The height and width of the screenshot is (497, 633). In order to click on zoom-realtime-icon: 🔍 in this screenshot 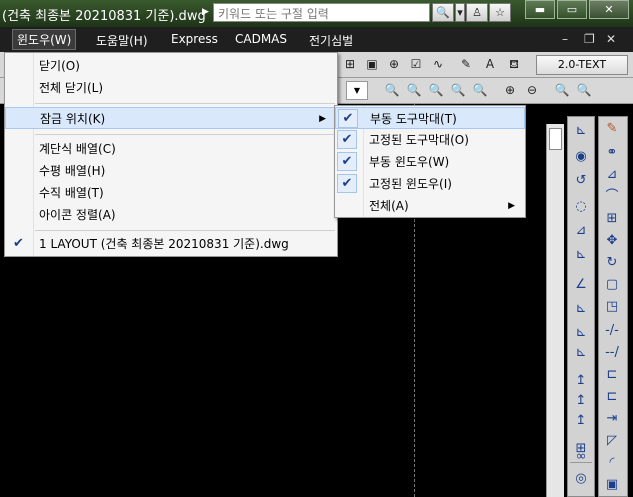, I will do `click(392, 90)`.